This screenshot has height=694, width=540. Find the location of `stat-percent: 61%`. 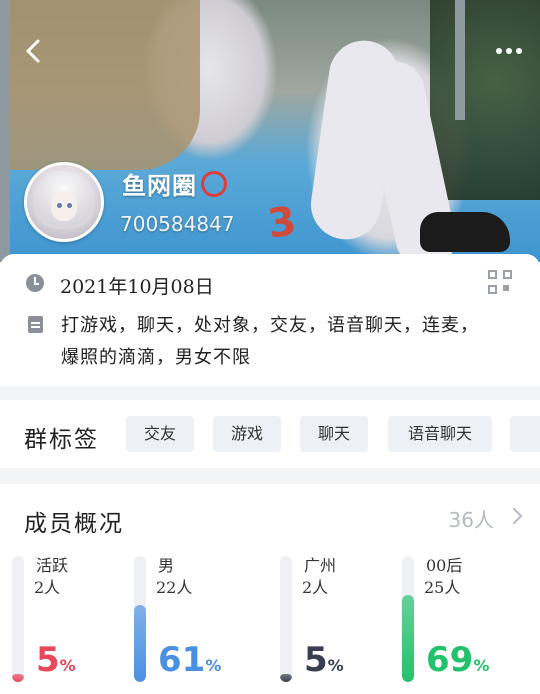

stat-percent: 61% is located at coordinates (189, 660).